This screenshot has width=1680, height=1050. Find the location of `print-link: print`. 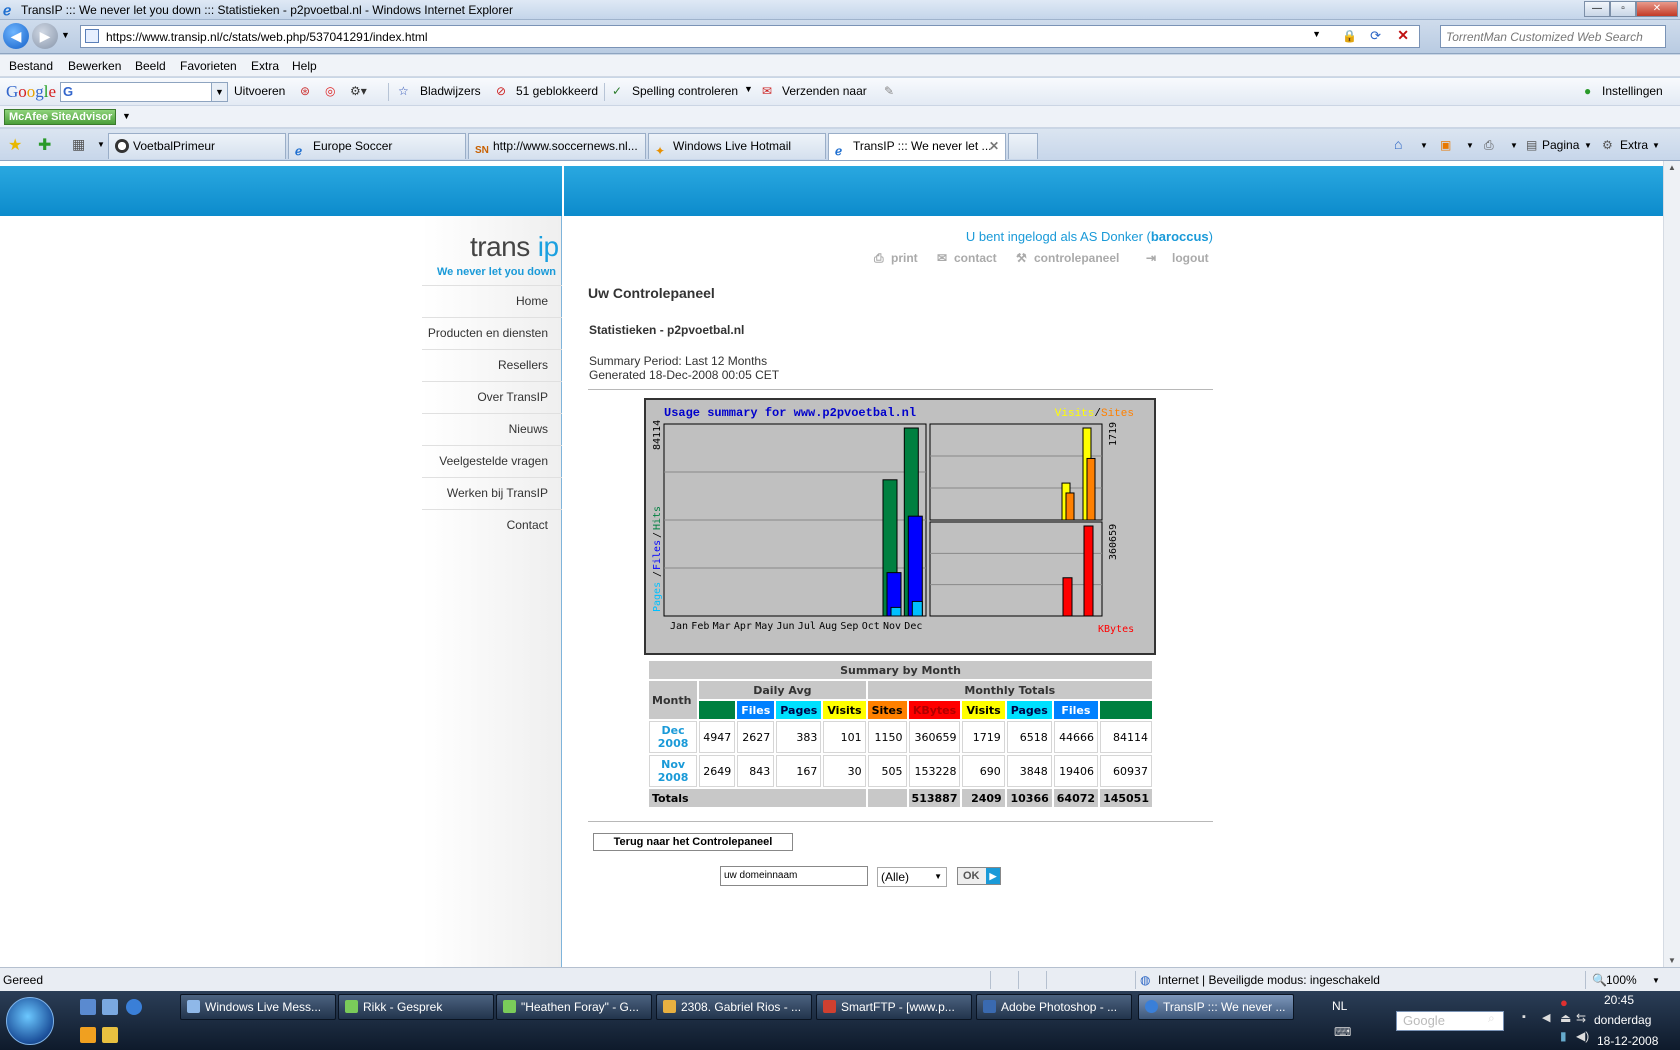

print-link: print is located at coordinates (904, 258).